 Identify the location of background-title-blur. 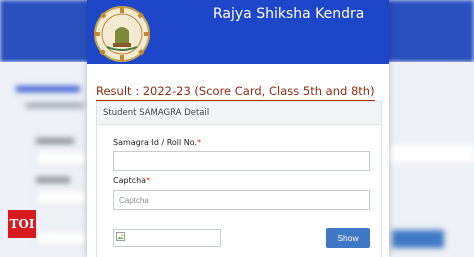
(48, 89).